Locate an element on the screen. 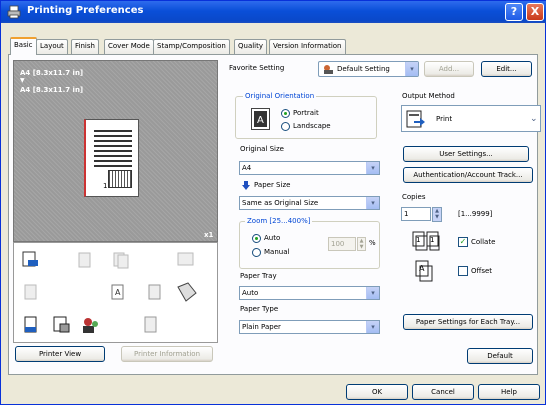 This screenshot has height=405, width=546. zoom-spinner: ▲ ▼ is located at coordinates (361, 244).